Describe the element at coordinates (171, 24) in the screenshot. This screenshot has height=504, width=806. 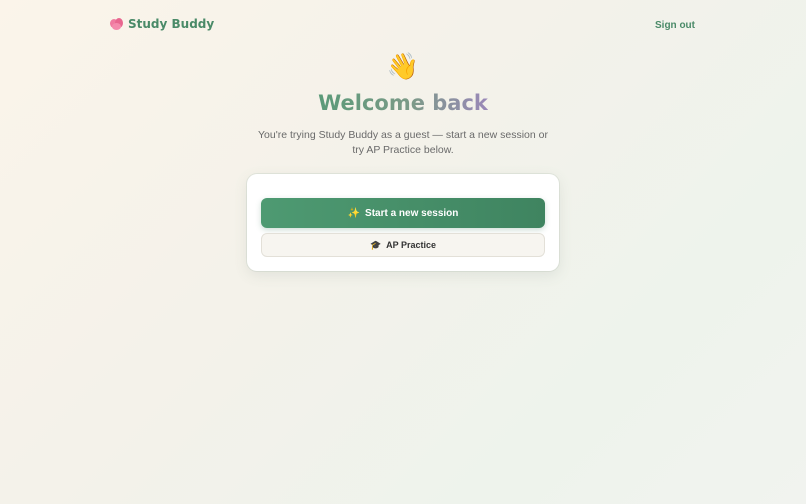
I see `brand-name: Study Buddy` at that location.